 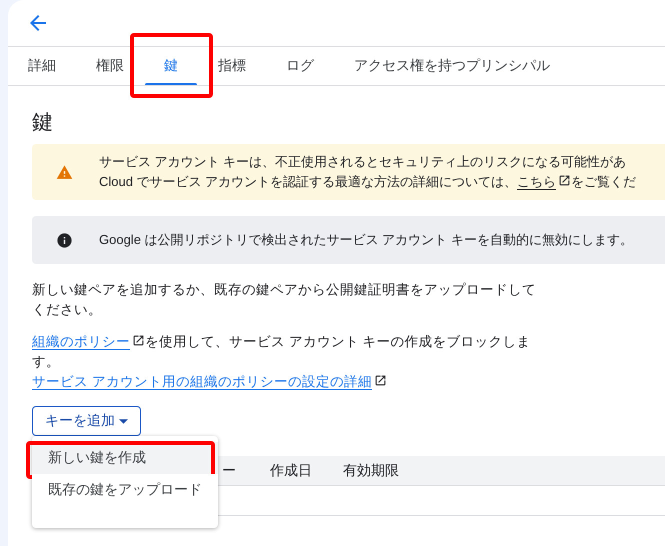 What do you see at coordinates (452, 66) in the screenshot?
I see `tab: アクセス権を持つプリンシパル` at bounding box center [452, 66].